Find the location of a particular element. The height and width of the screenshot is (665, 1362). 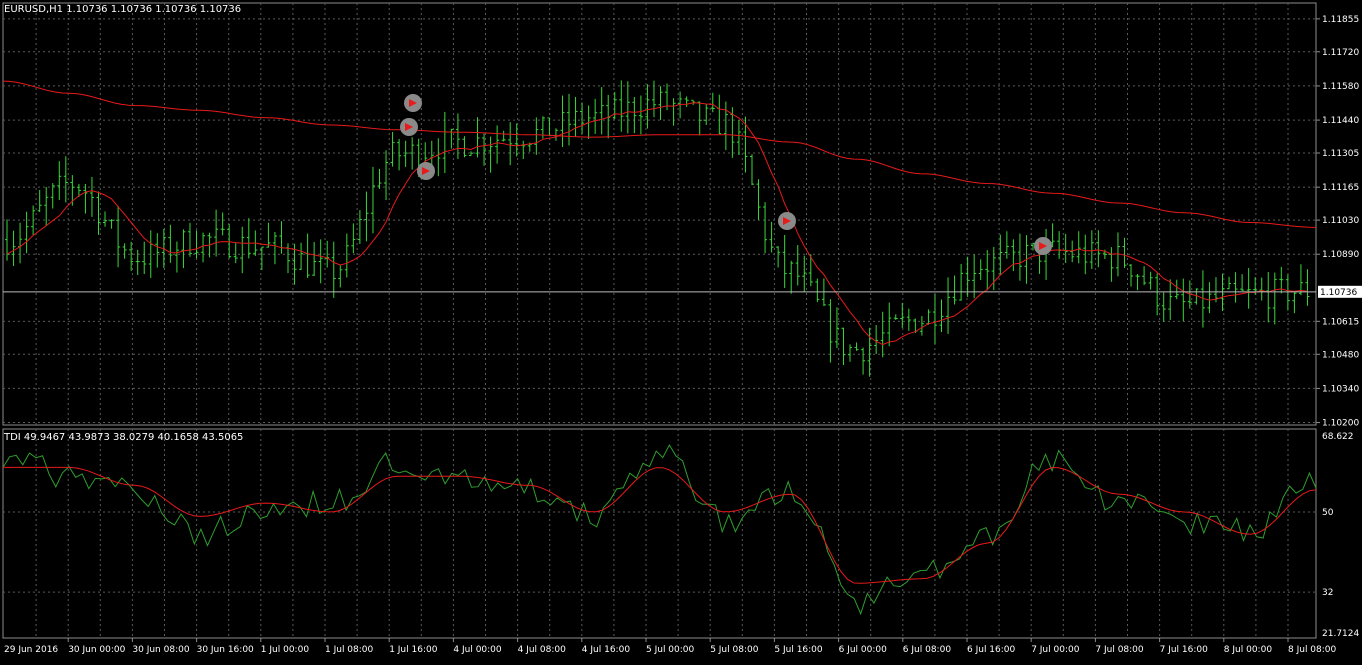

x-tick-label: 1 Jul 00:00 is located at coordinates (285, 650).